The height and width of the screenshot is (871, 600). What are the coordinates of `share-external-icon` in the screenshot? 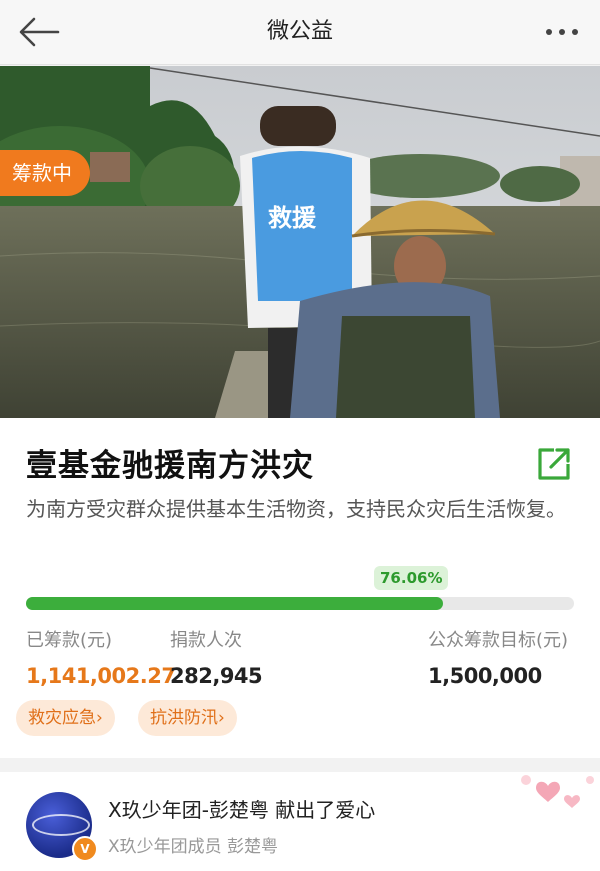 It's located at (554, 464).